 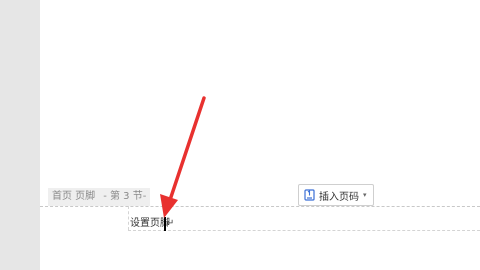 What do you see at coordinates (99, 197) in the screenshot?
I see `footer-section-tab: 首页 页脚 - 第 3 节-` at bounding box center [99, 197].